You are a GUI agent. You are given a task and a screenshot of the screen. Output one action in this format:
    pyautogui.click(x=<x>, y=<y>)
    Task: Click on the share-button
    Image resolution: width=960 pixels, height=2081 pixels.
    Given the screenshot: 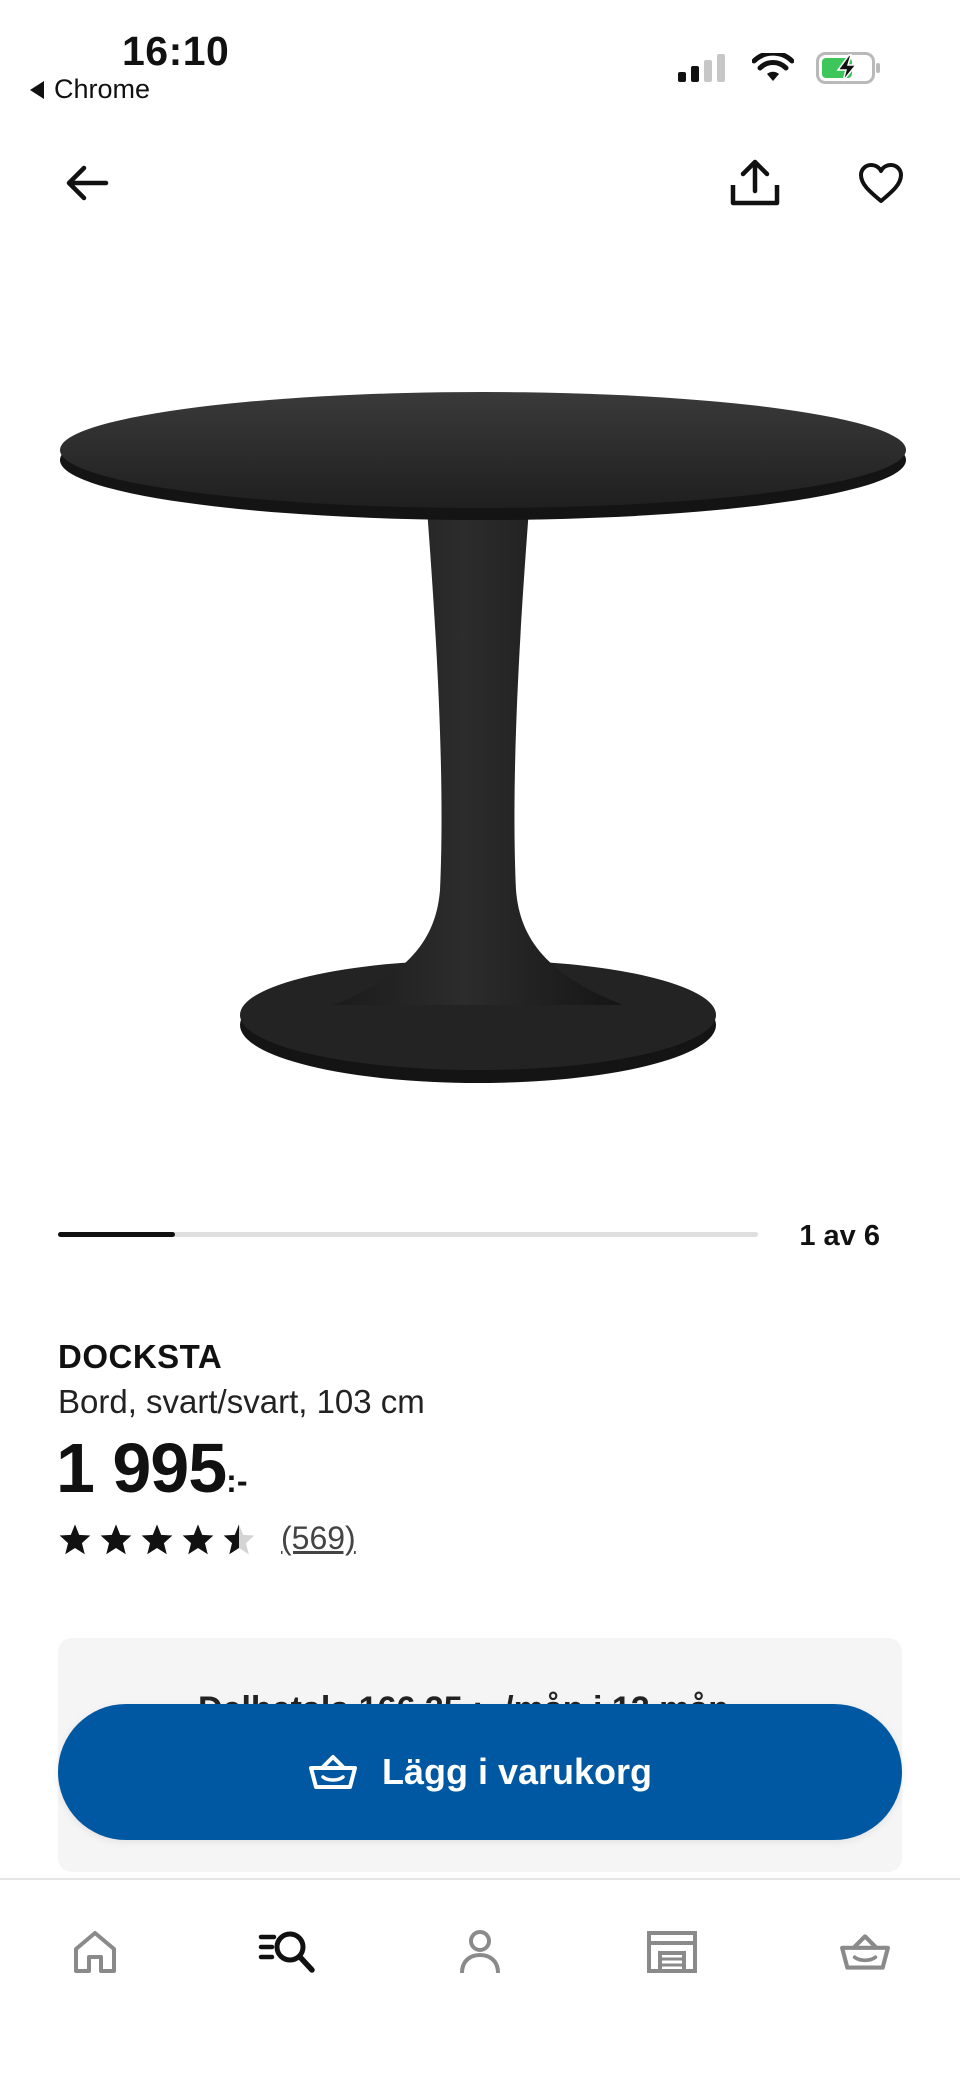 What is the action you would take?
    pyautogui.click(x=755, y=183)
    